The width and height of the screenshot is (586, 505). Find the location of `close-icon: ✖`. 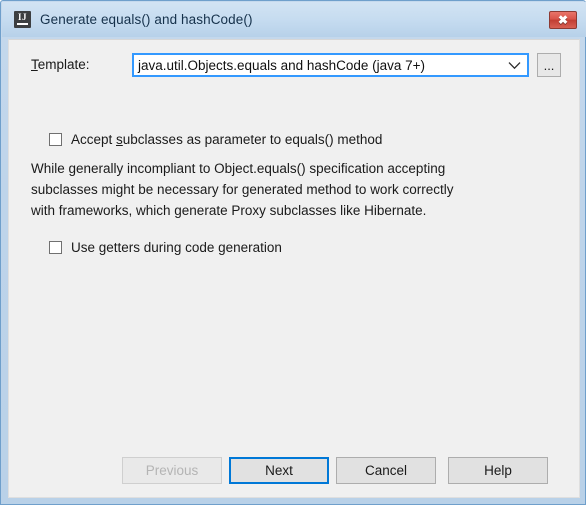

close-icon: ✖ is located at coordinates (563, 20).